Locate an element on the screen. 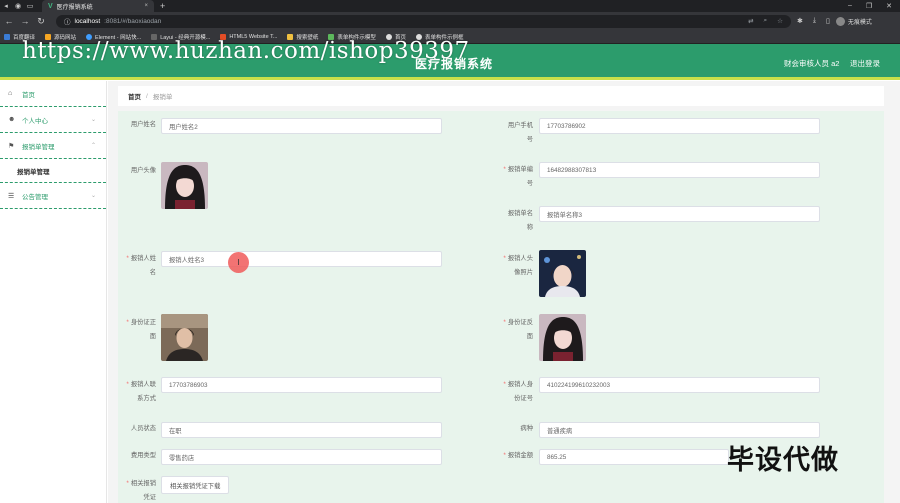  text-cursor-icon: I is located at coordinates (238, 262).